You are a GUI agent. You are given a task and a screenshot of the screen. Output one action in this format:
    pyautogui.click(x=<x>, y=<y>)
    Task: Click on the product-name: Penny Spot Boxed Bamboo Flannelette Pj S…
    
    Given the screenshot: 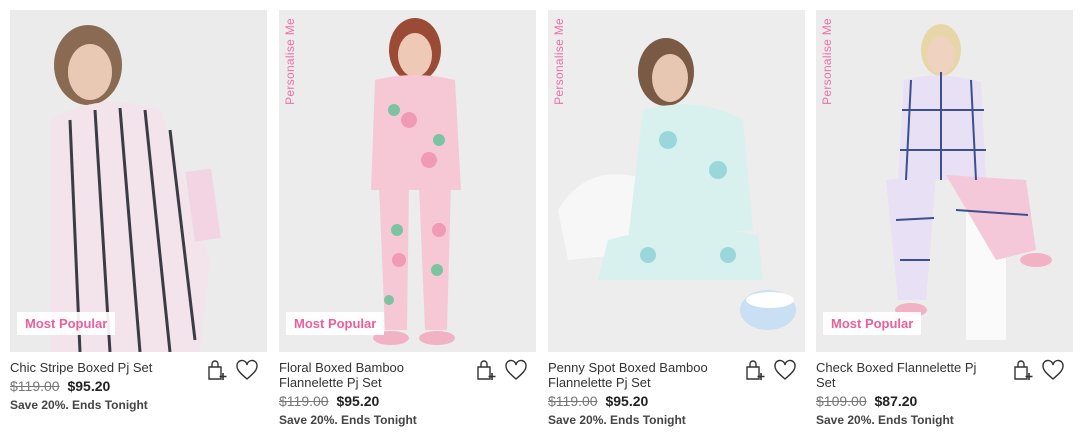 What is the action you would take?
    pyautogui.click(x=638, y=375)
    